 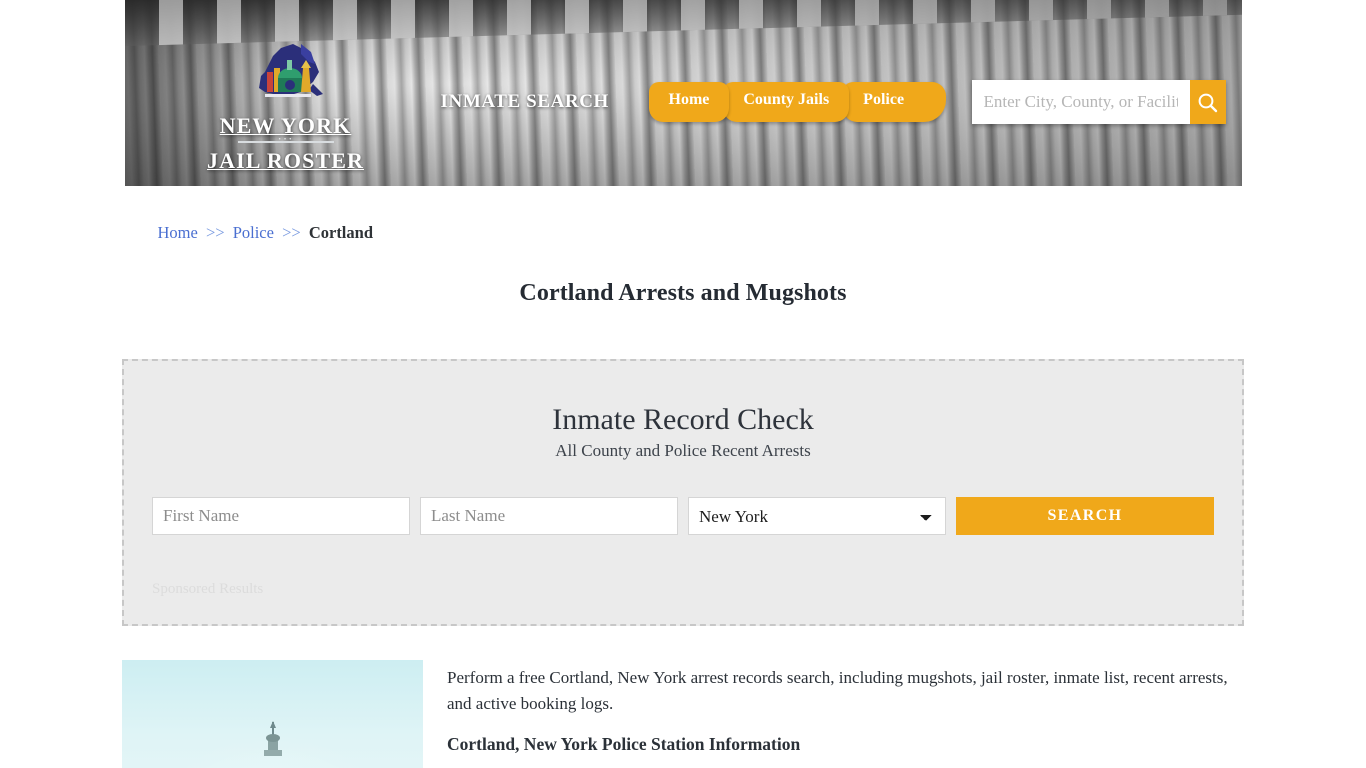 What do you see at coordinates (689, 102) in the screenshot?
I see `nav-item-home: Home` at bounding box center [689, 102].